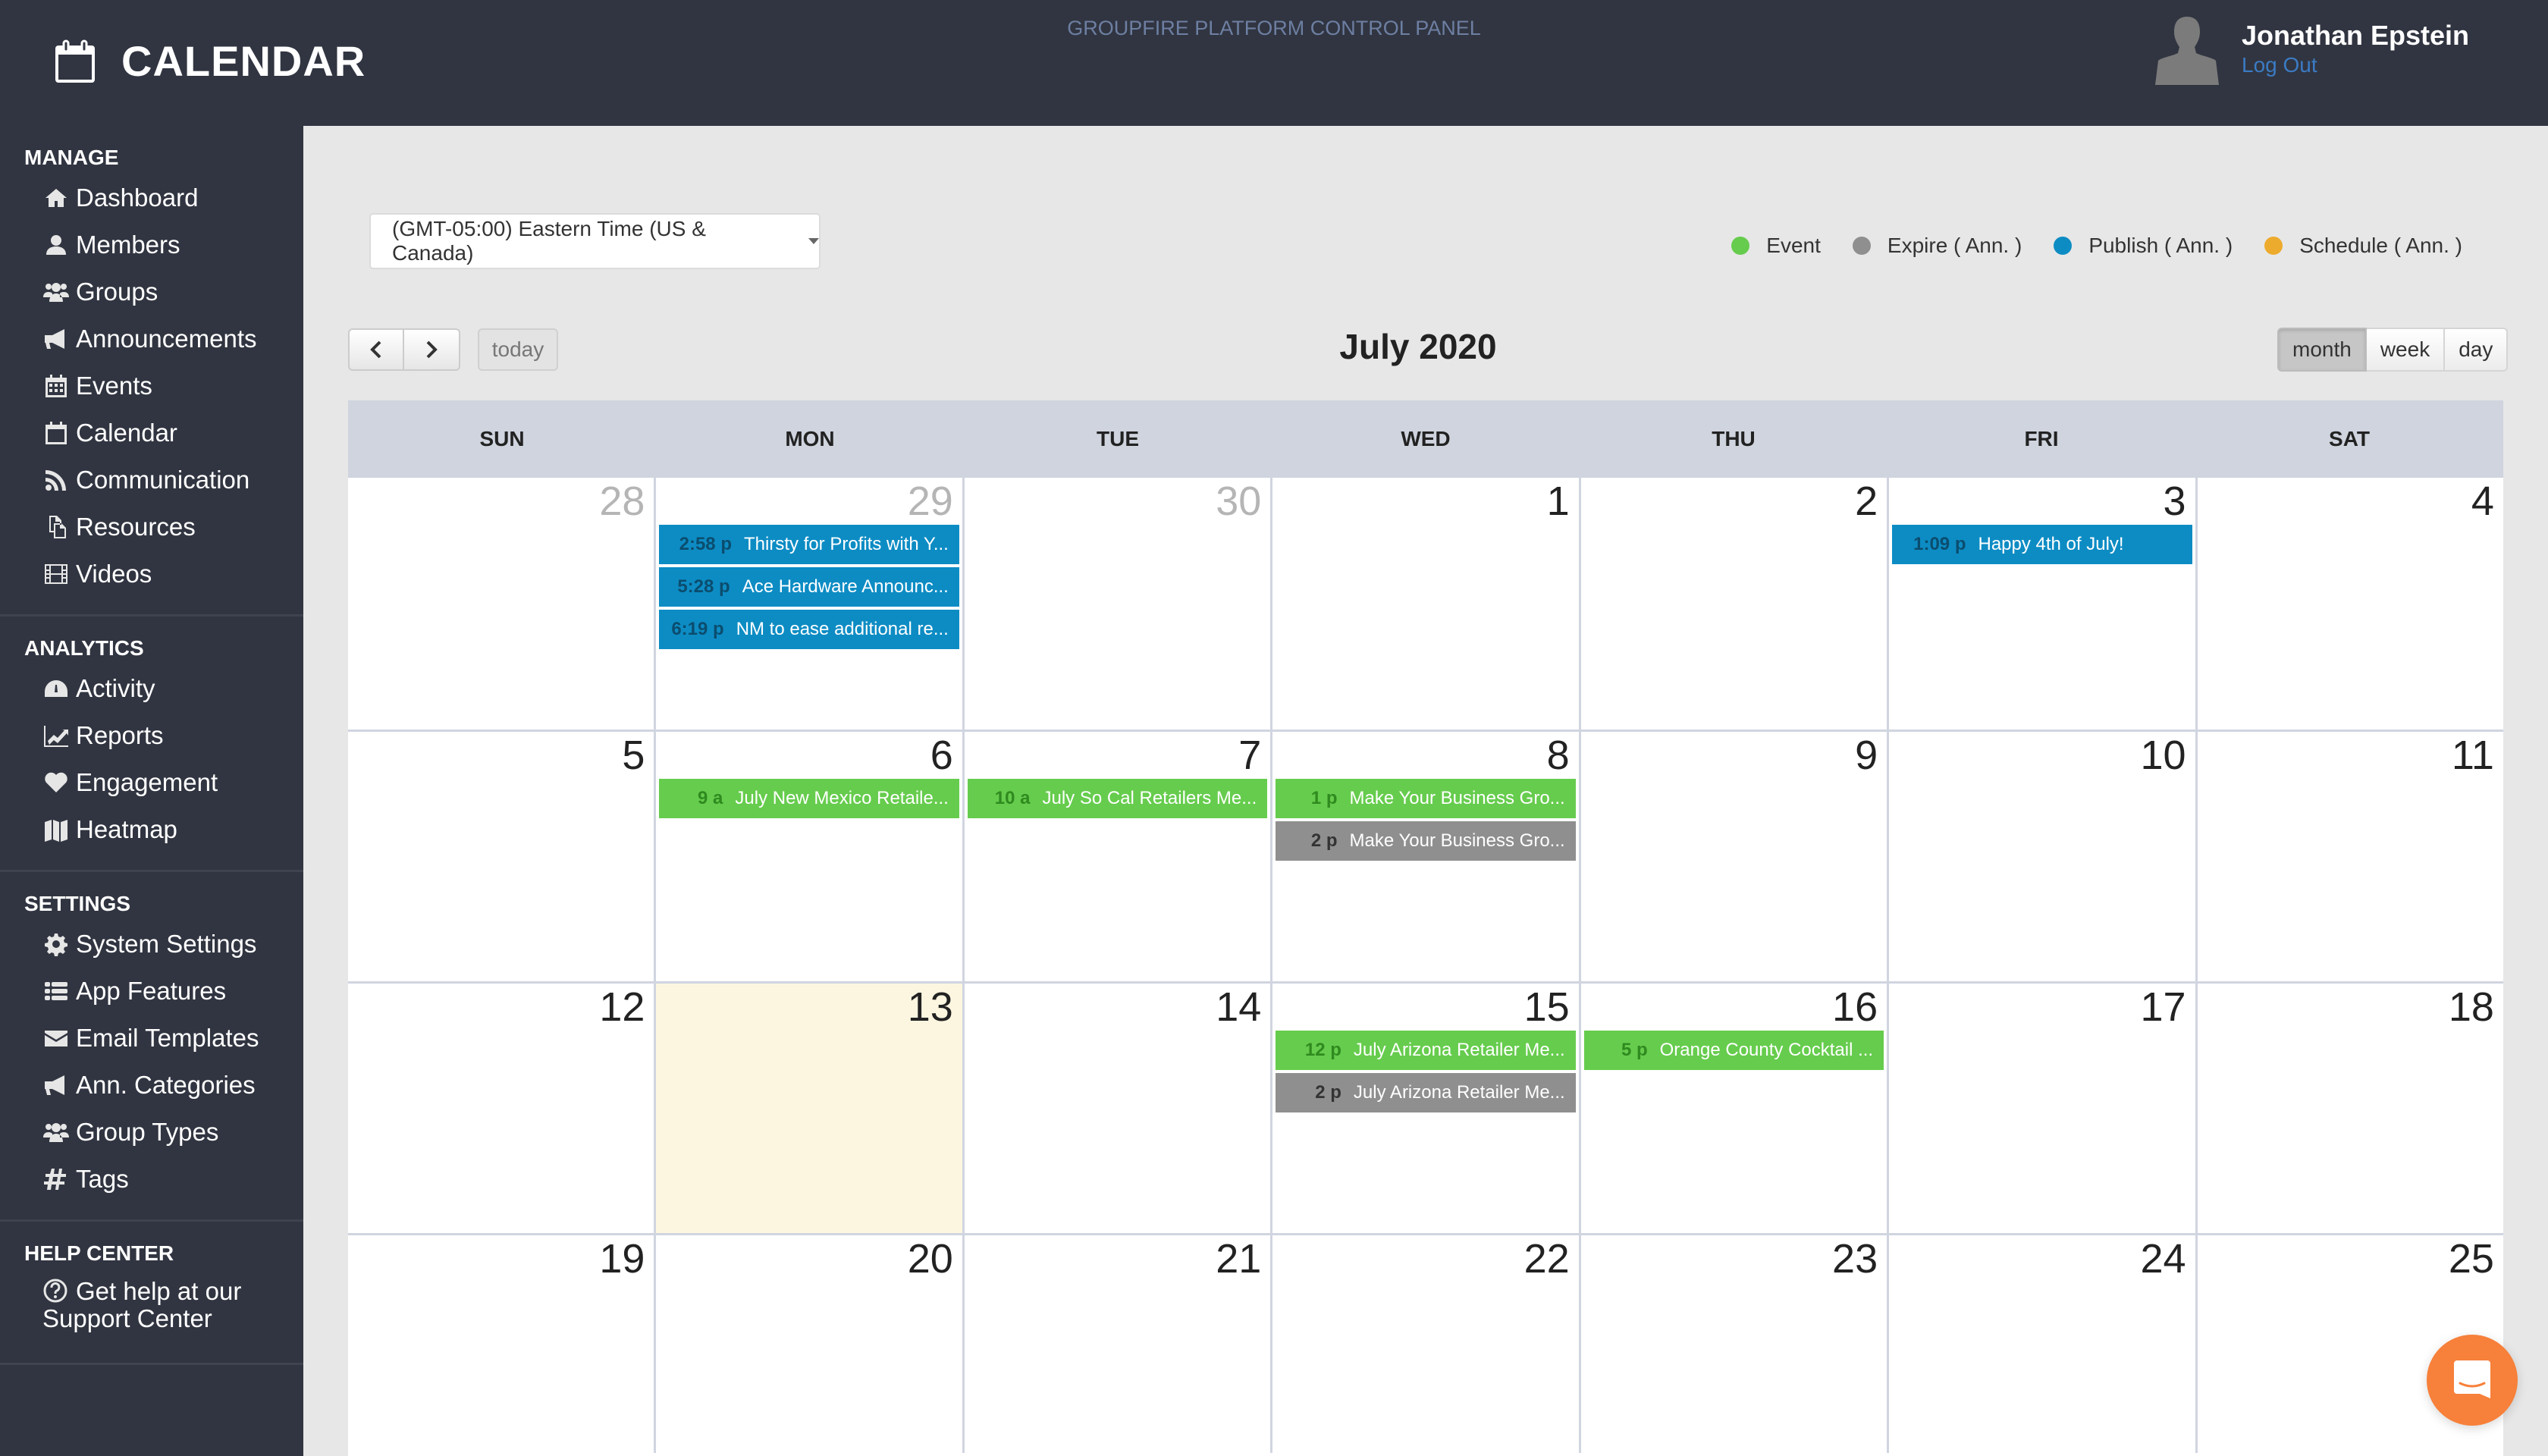 This screenshot has height=1456, width=2548. I want to click on calendar-event: 1:09 p Happy 4th of July!, so click(2042, 544).